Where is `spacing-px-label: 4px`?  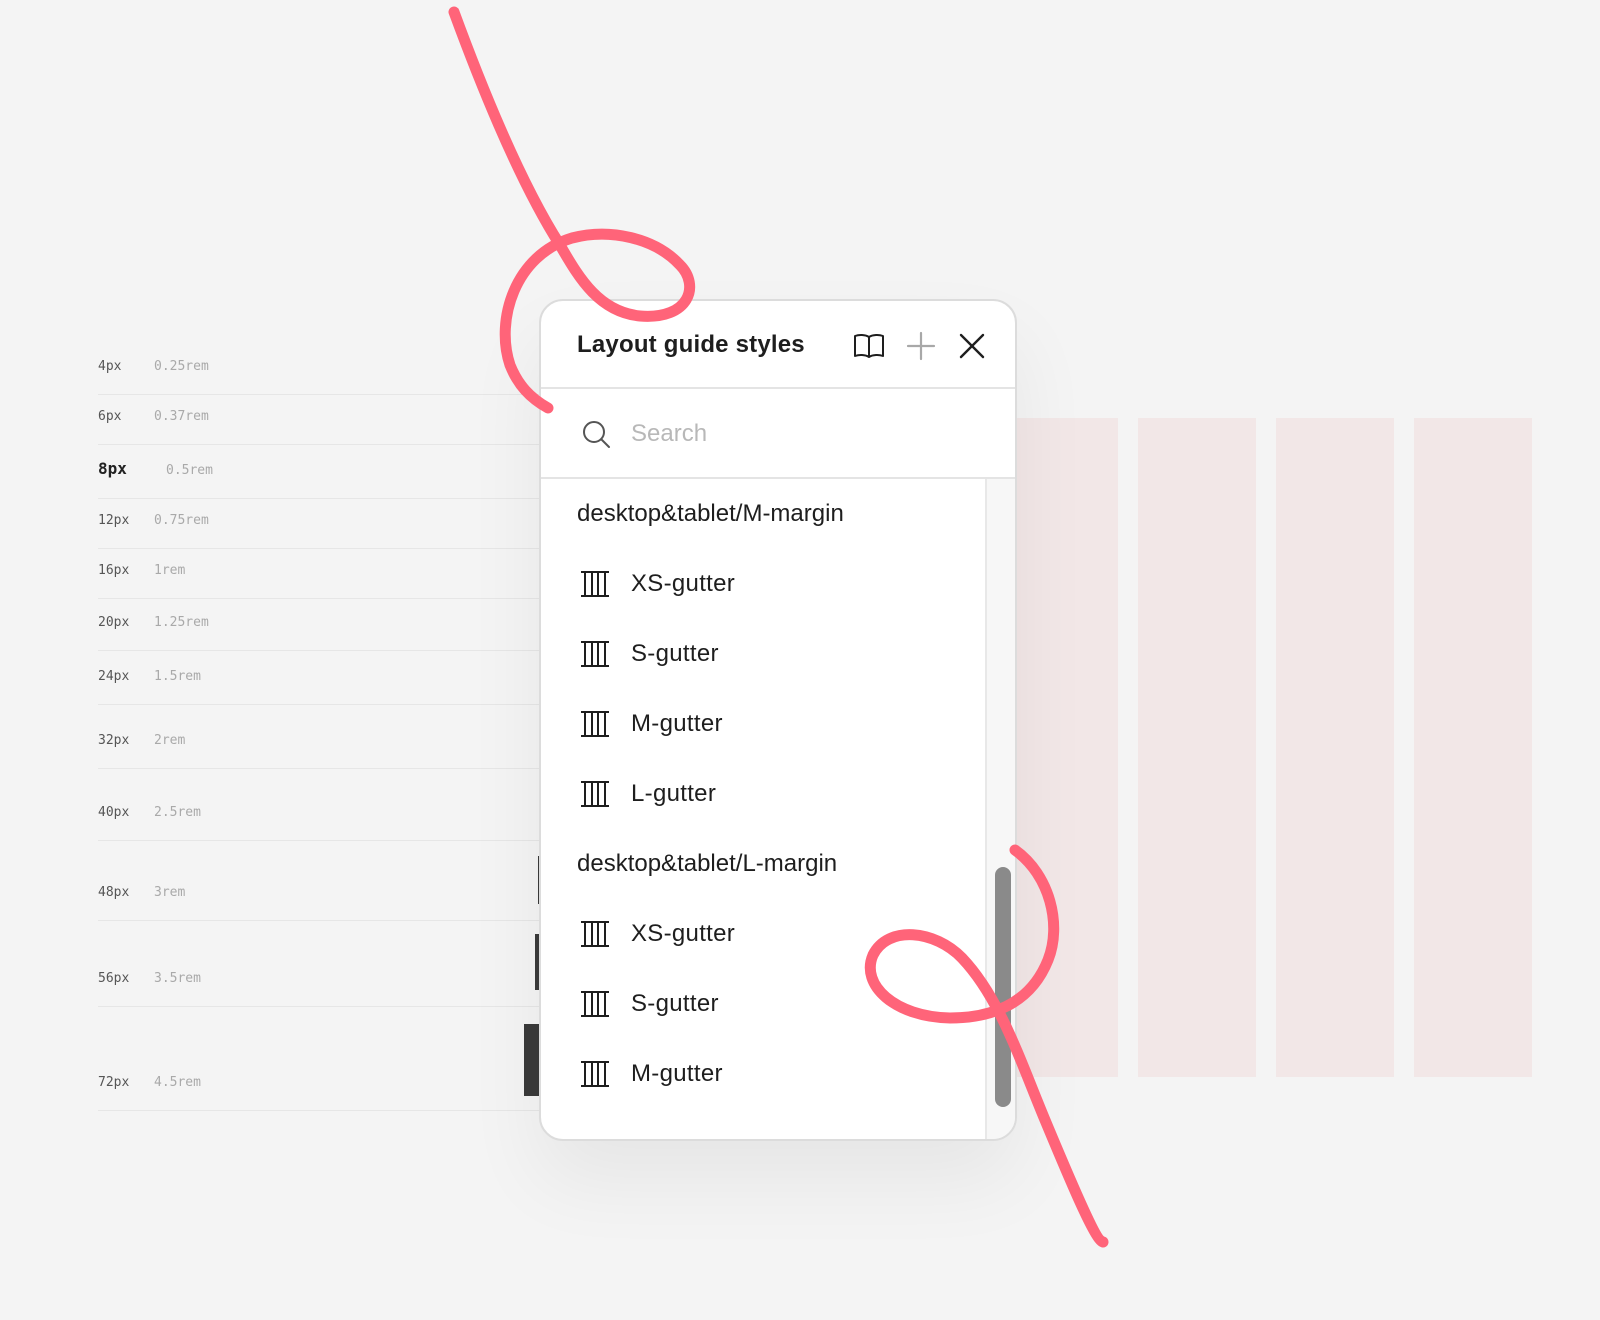
spacing-px-label: 4px is located at coordinates (110, 366).